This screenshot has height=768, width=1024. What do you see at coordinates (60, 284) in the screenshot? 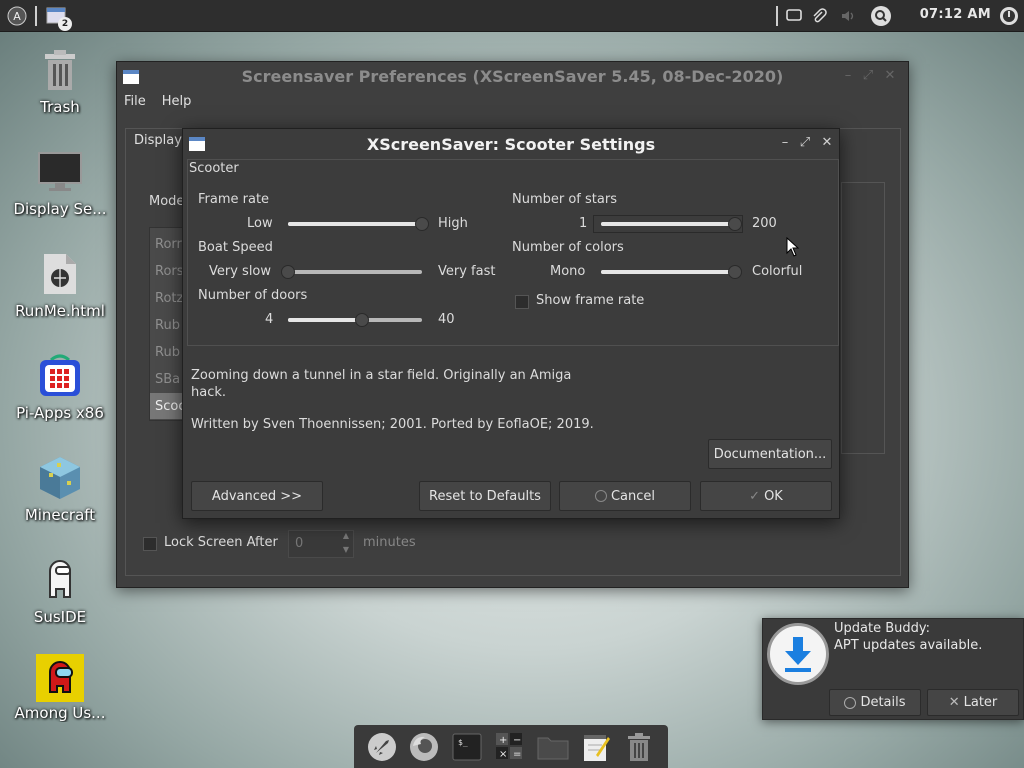
I see `desktop-icon-runme: RunMe.html` at bounding box center [60, 284].